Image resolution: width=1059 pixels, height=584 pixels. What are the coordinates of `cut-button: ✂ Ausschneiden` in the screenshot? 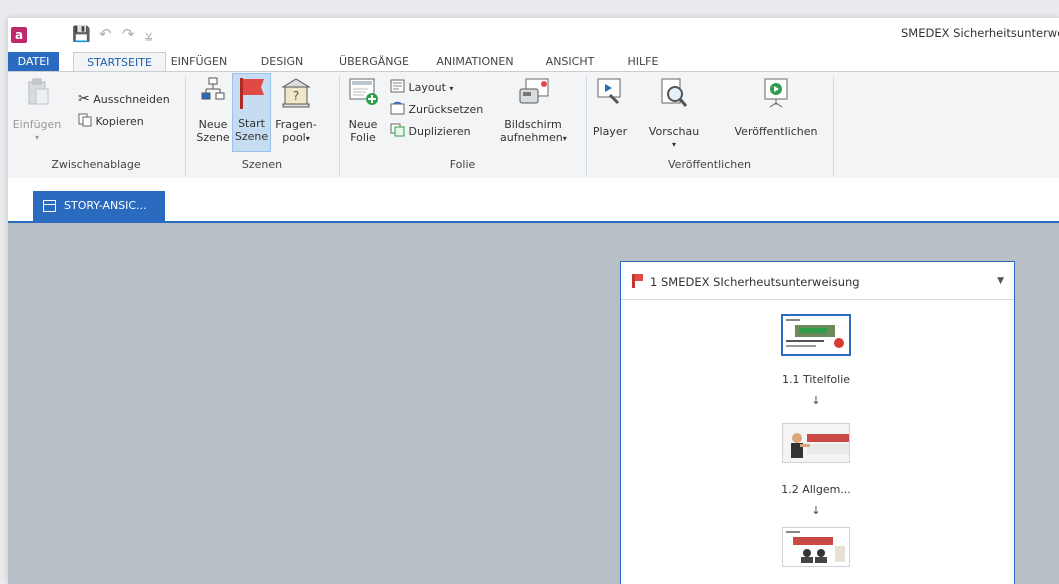 It's located at (124, 99).